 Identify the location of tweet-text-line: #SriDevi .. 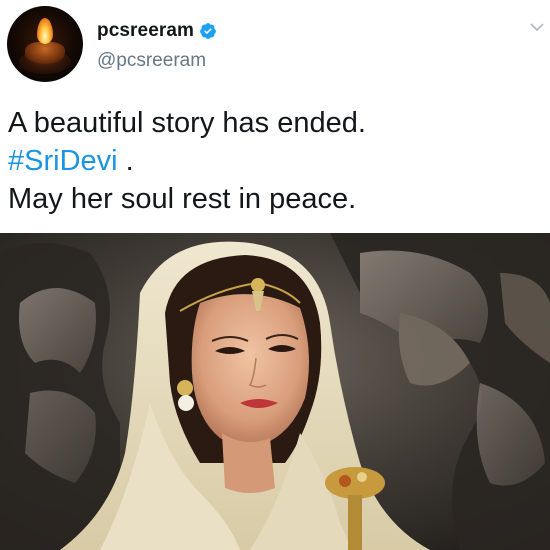
(276, 161).